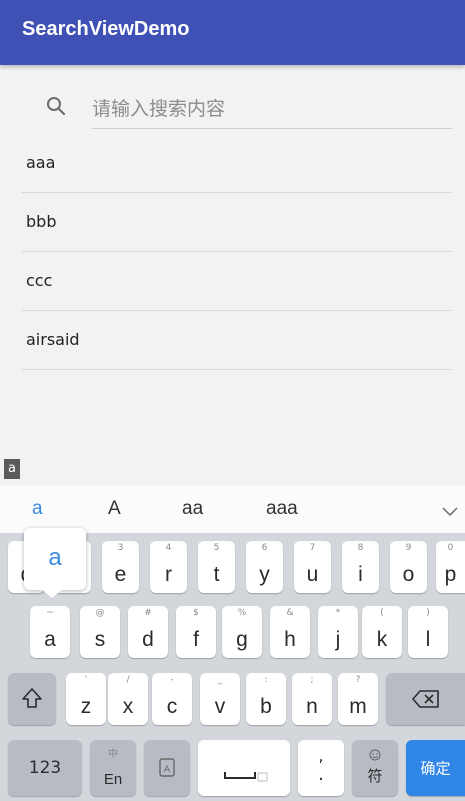 This screenshot has width=465, height=801. I want to click on list-item: airsaid, so click(237, 340).